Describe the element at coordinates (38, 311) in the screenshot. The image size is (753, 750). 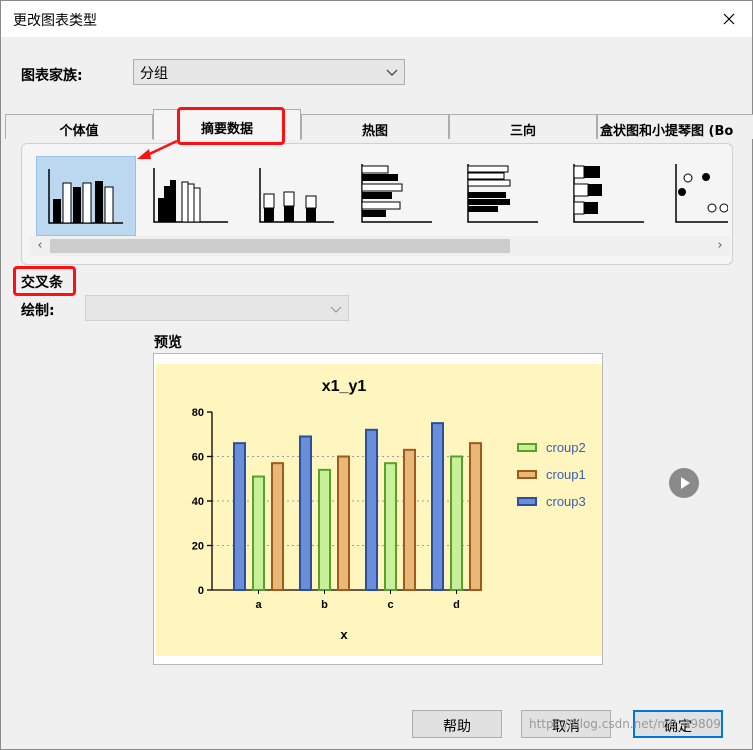
I see `plot-label: 绘制:` at that location.